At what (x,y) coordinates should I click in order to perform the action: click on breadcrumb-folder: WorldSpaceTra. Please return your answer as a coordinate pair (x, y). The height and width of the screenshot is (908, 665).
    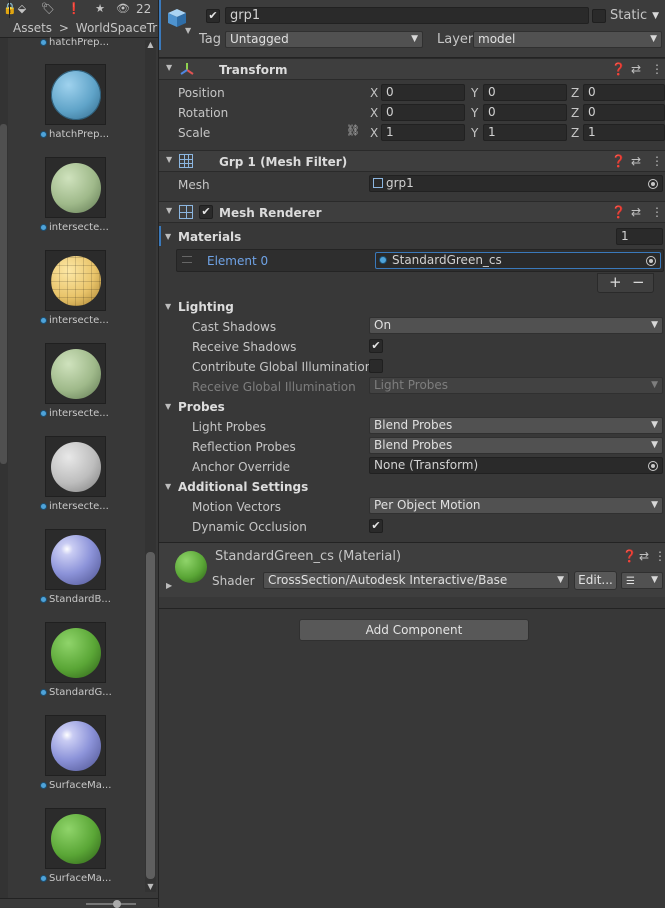
    Looking at the image, I should click on (117, 28).